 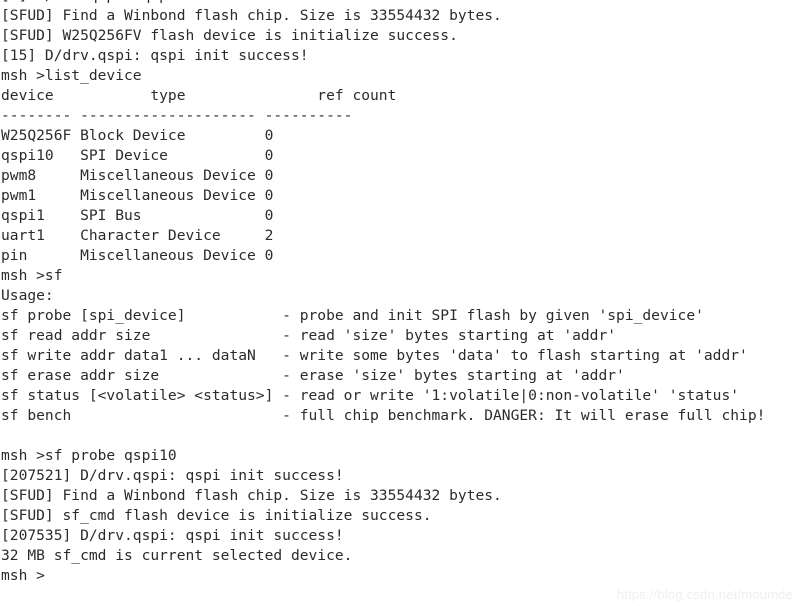 What do you see at coordinates (23, 575) in the screenshot?
I see `console-prompt-line: msh >` at bounding box center [23, 575].